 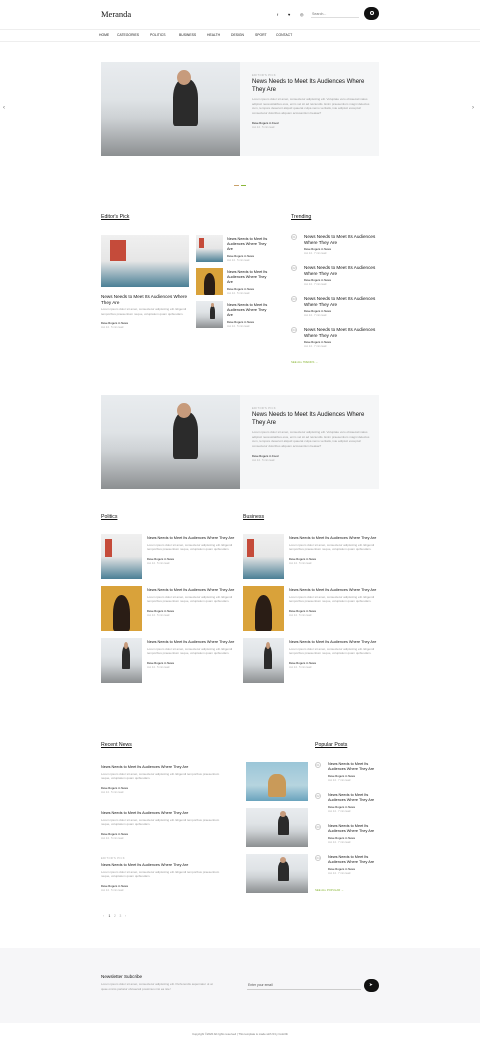 What do you see at coordinates (329, 890) in the screenshot?
I see `see-all-popular-link: SEE ALL POPULAR →` at bounding box center [329, 890].